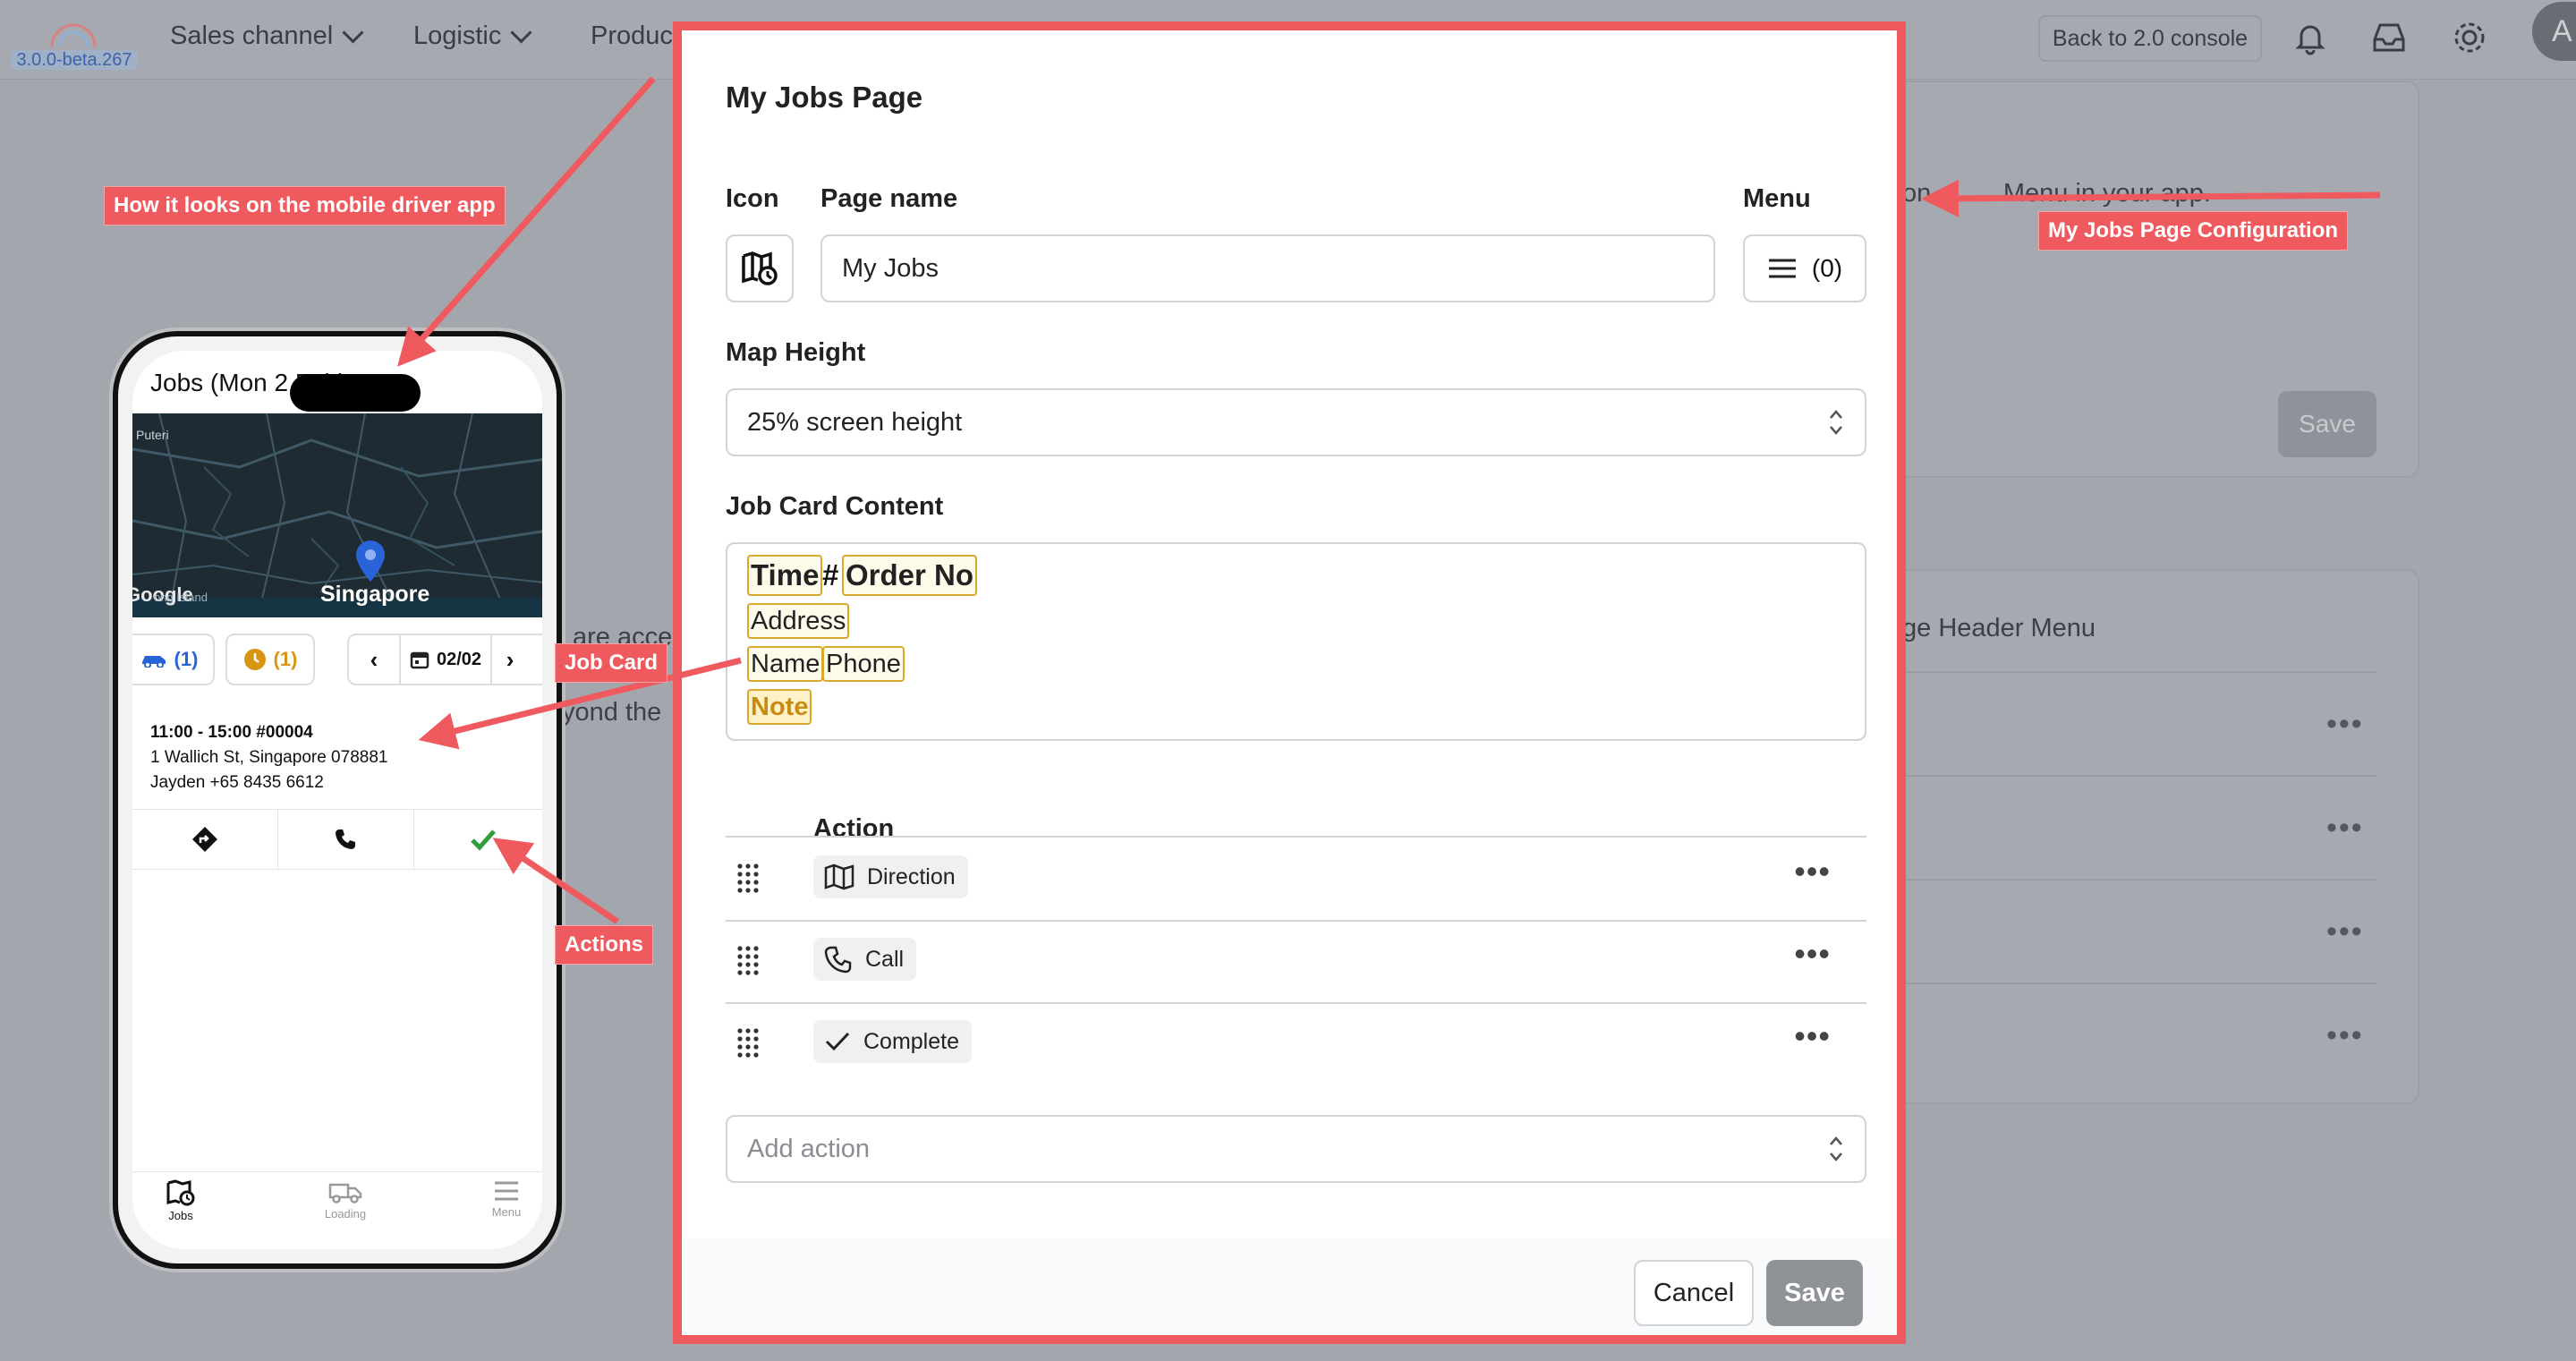 The width and height of the screenshot is (2576, 1361). What do you see at coordinates (2193, 231) in the screenshot?
I see `annotation-config: My Jobs Page Configuration` at bounding box center [2193, 231].